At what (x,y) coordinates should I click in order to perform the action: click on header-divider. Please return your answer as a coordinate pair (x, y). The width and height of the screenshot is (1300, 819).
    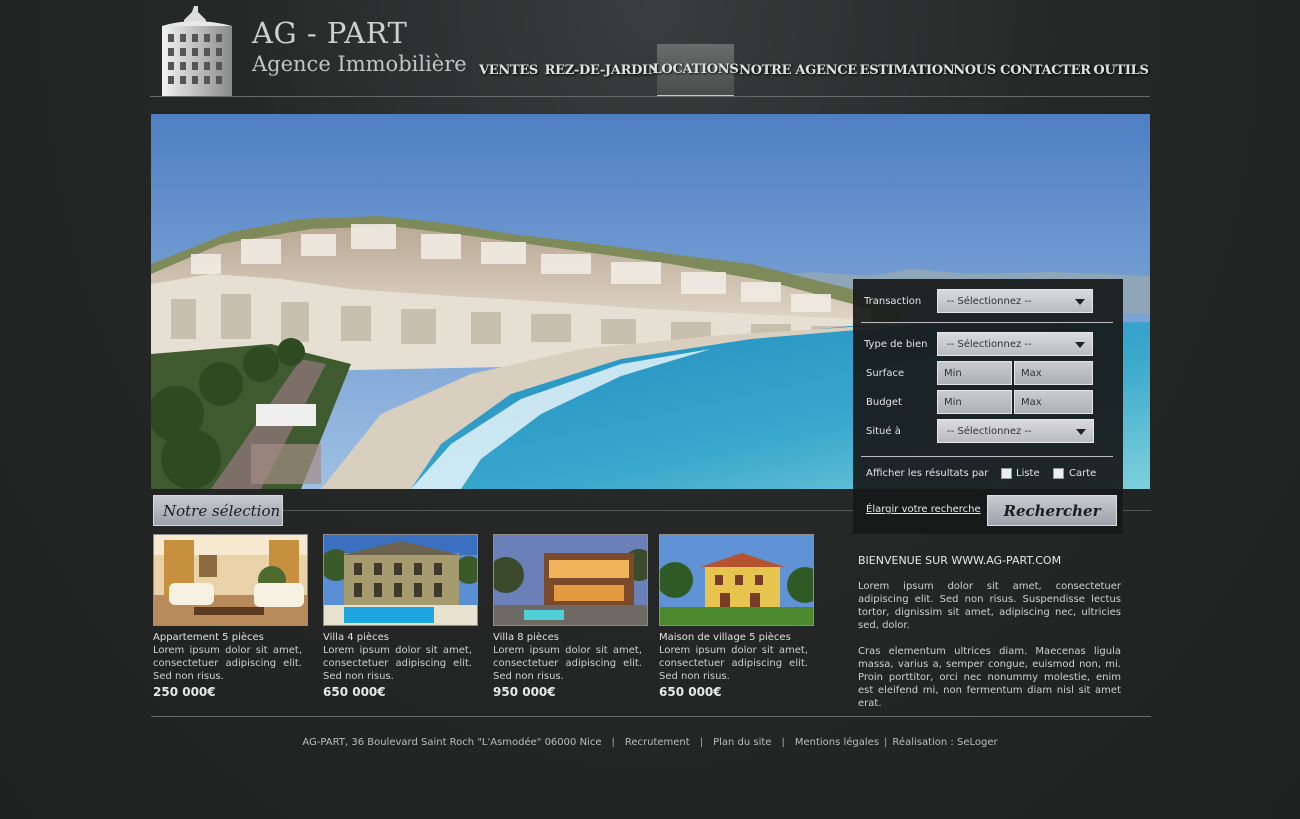
    Looking at the image, I should click on (650, 96).